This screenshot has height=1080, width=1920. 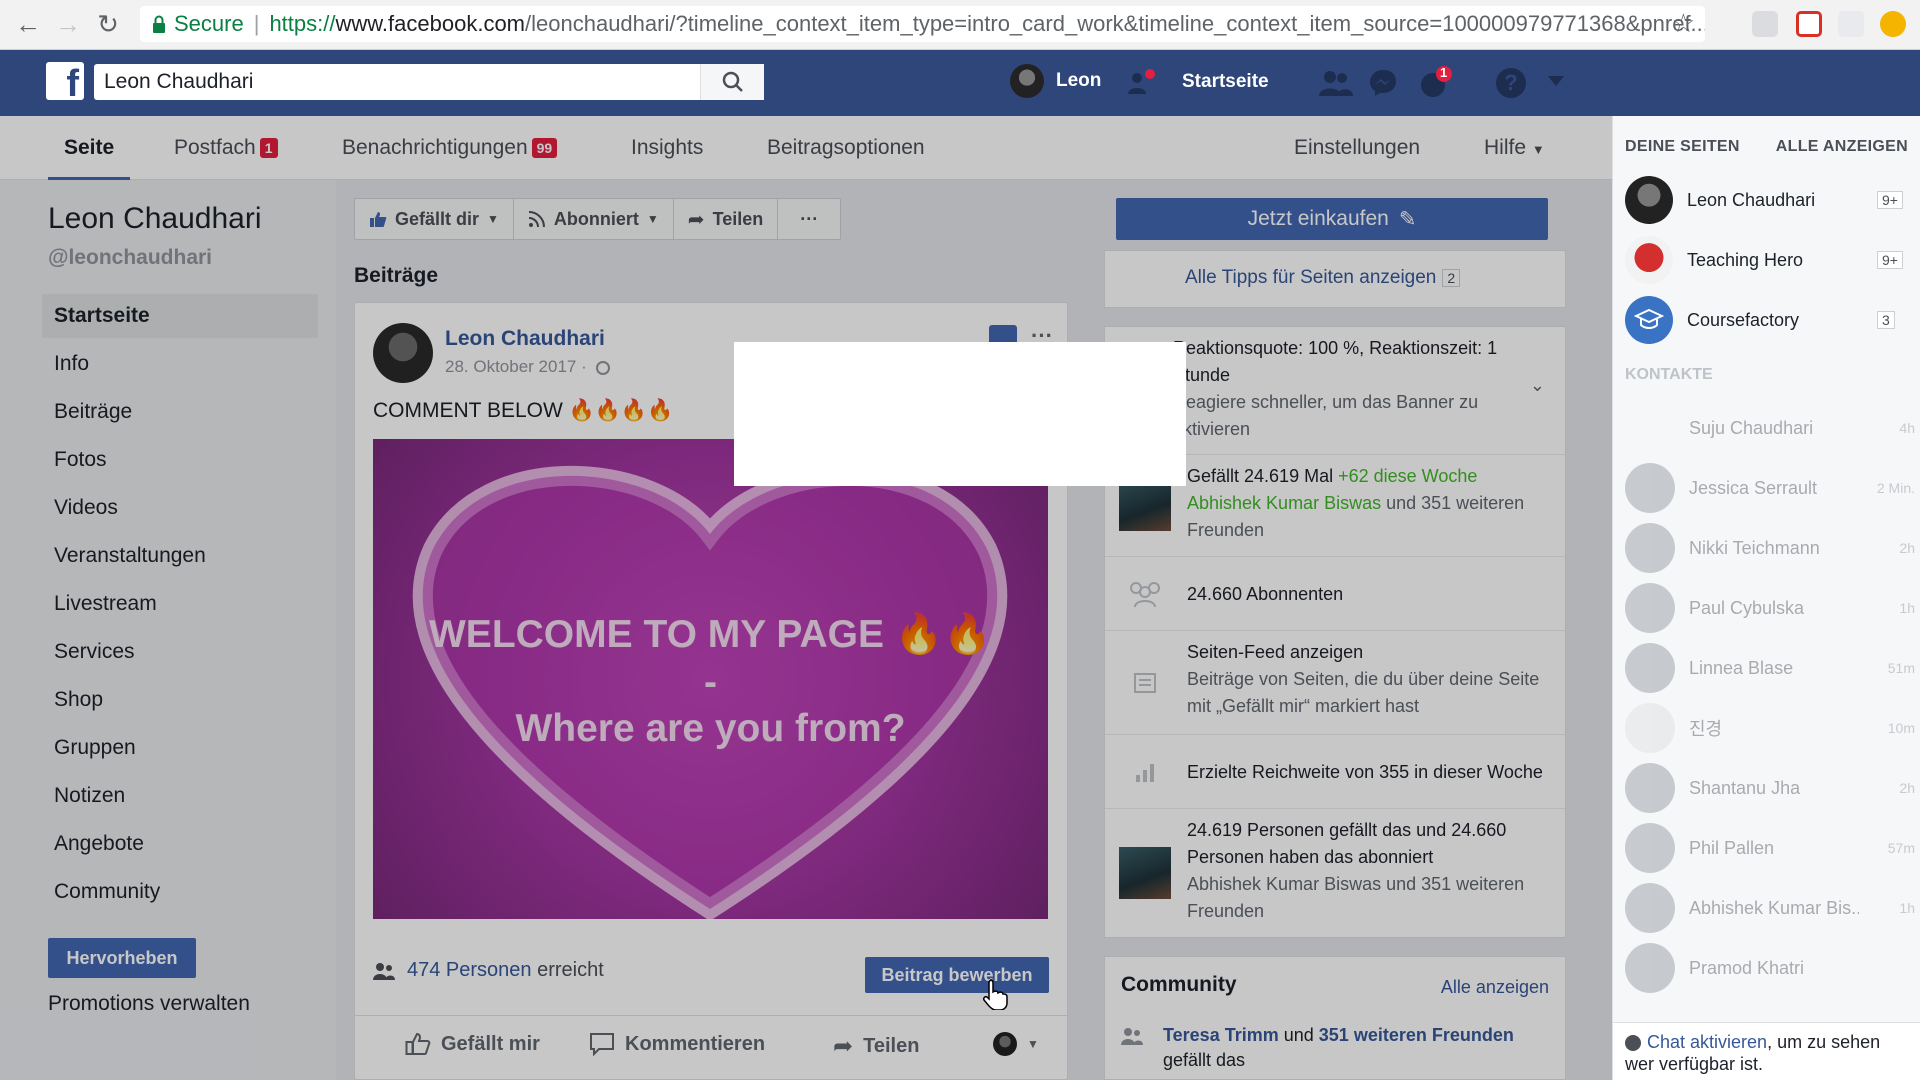 I want to click on contact-active-time: 2 Min., so click(x=1895, y=488).